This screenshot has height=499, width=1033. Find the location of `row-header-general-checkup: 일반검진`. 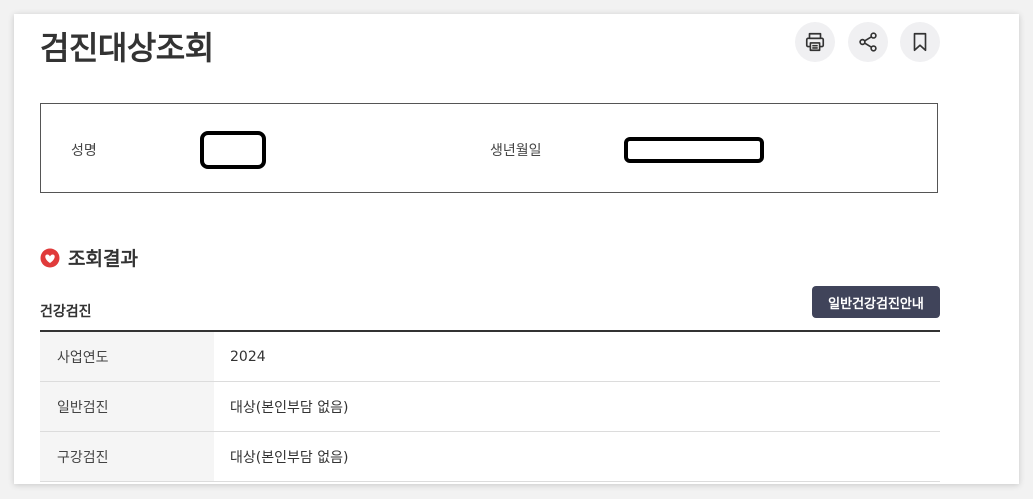

row-header-general-checkup: 일반검진 is located at coordinates (127, 406).